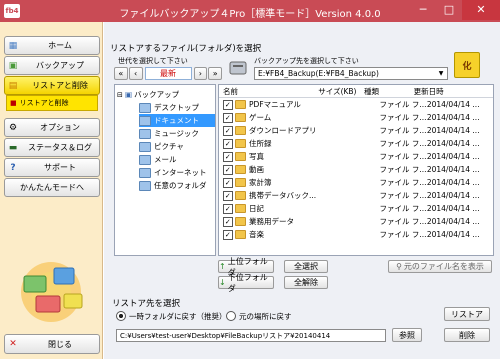 The height and width of the screenshot is (359, 500). I want to click on maximize-button: □, so click(449, 10).